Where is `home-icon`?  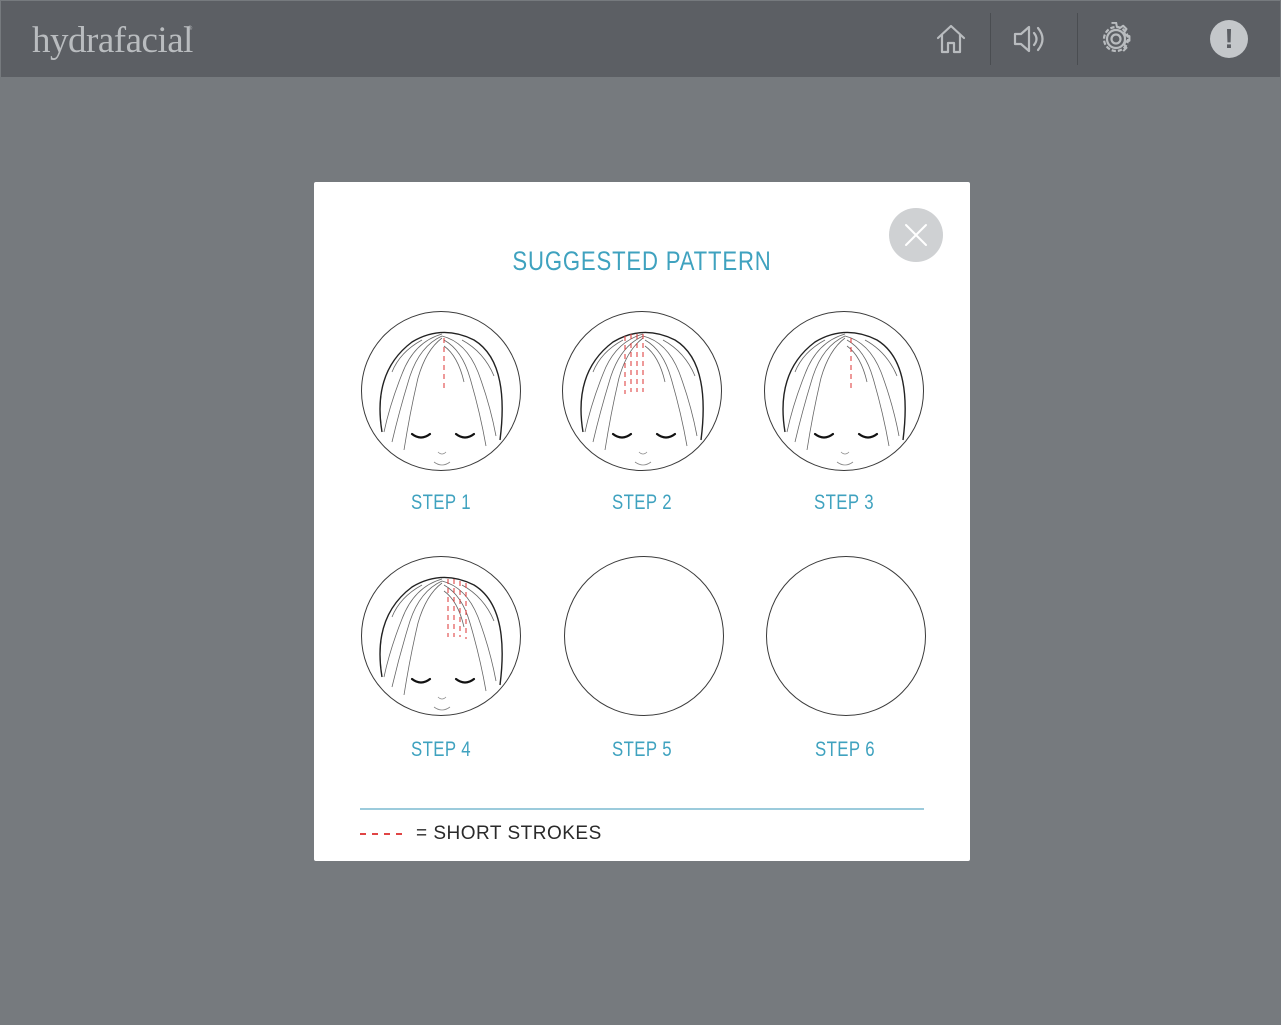 home-icon is located at coordinates (951, 39).